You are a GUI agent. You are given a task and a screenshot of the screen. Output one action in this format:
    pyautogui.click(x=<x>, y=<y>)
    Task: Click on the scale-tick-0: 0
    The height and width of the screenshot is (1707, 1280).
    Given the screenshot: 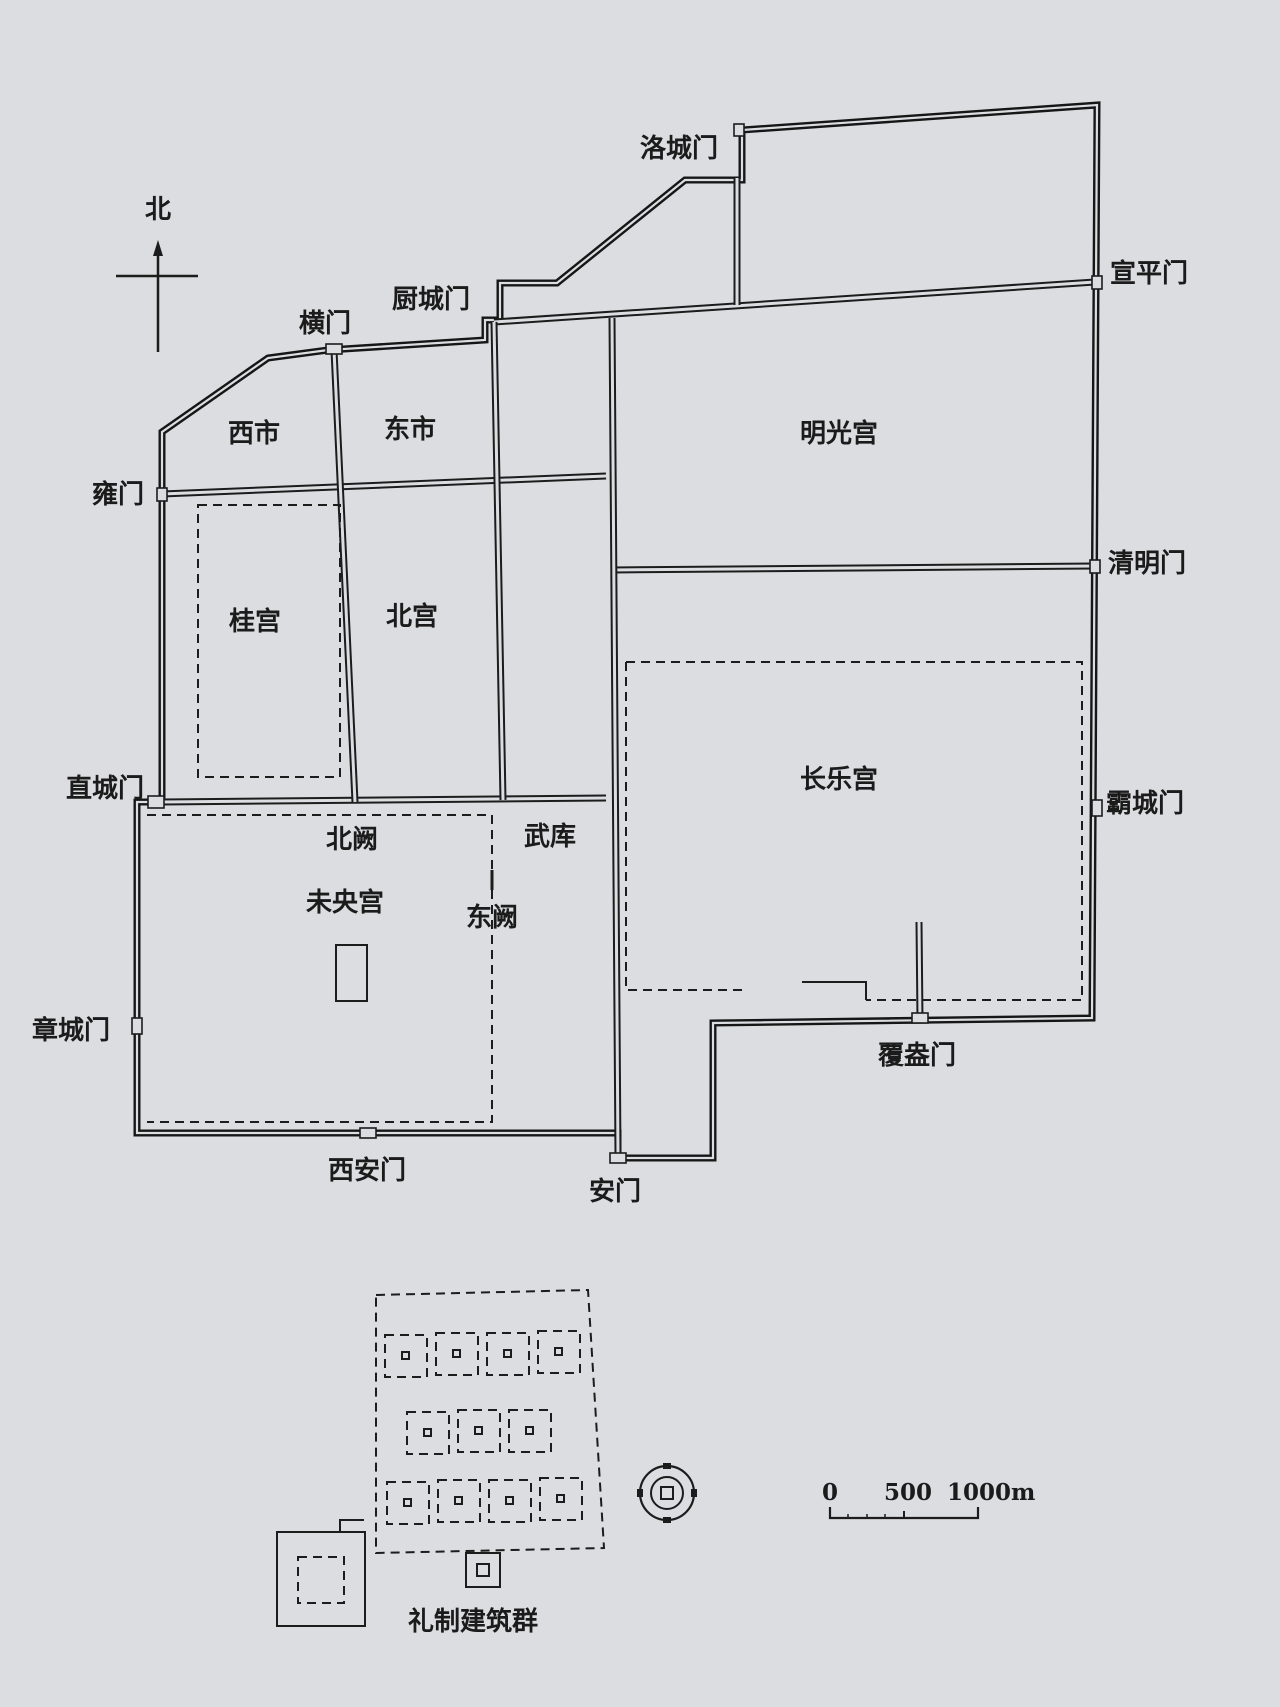 What is the action you would take?
    pyautogui.click(x=830, y=1492)
    